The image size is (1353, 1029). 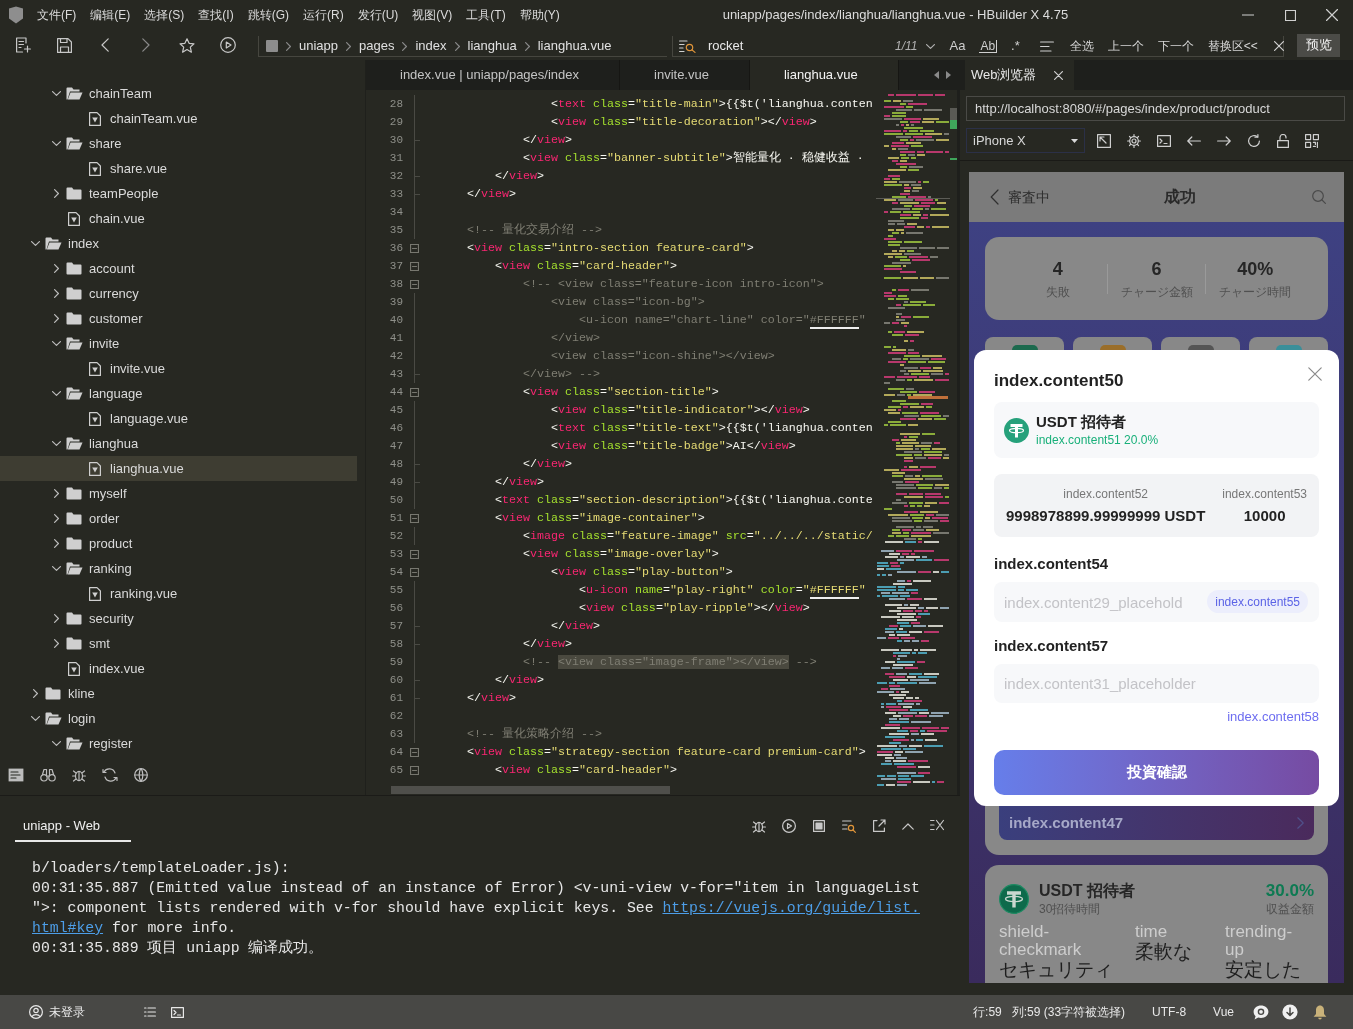 I want to click on tree-item: invite.vue, so click(x=178, y=368).